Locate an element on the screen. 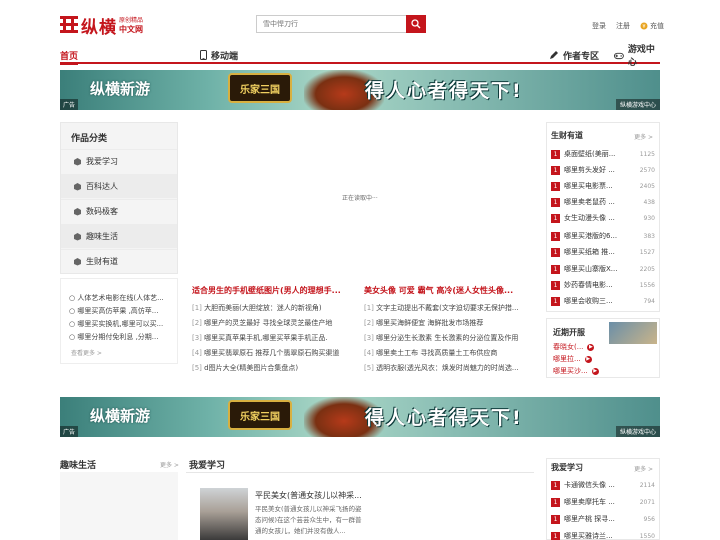  ad-banner-middle: 纵横新游 乐家三国 得人心者得天下! 广告 纵横游戏中心 is located at coordinates (360, 417).